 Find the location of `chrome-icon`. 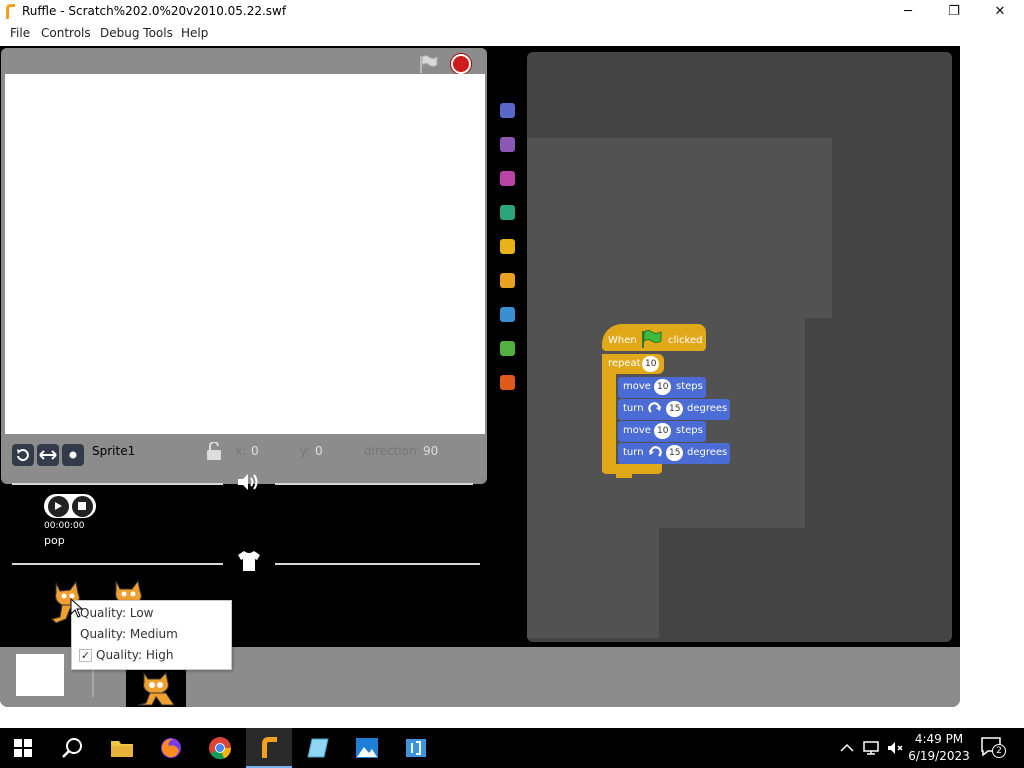

chrome-icon is located at coordinates (220, 748).